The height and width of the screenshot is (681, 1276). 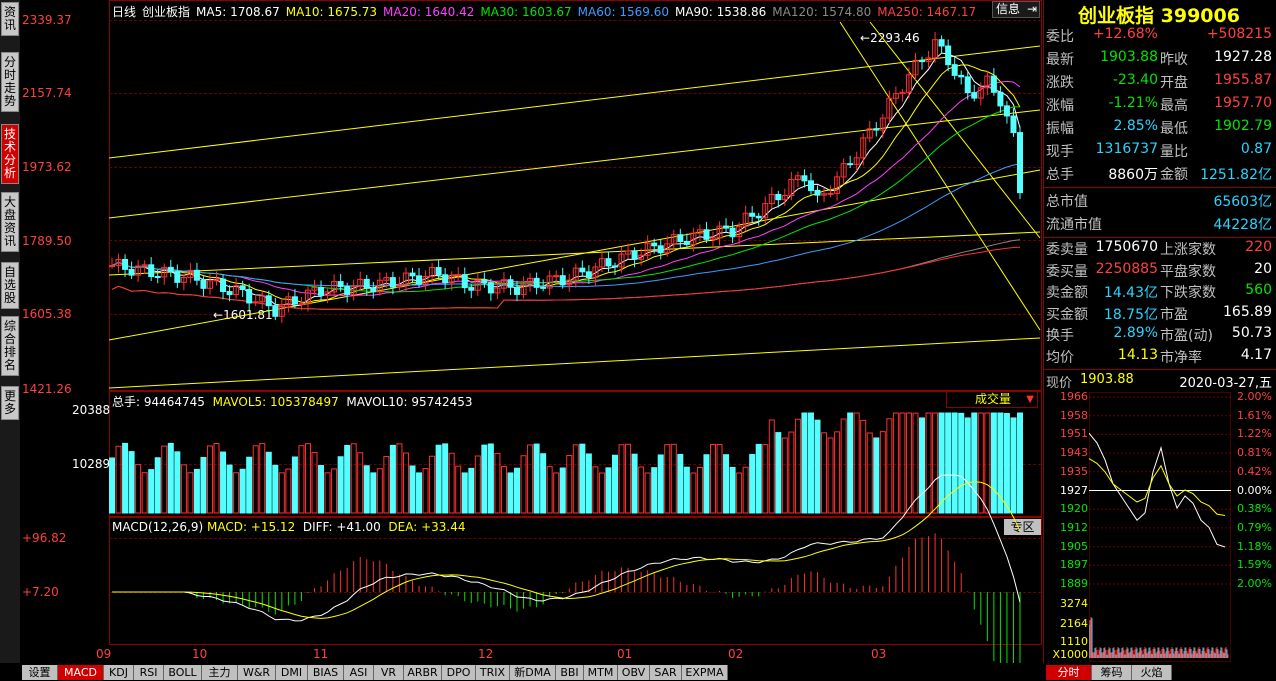 I want to click on indicator-tab: MACD, so click(x=81, y=672).